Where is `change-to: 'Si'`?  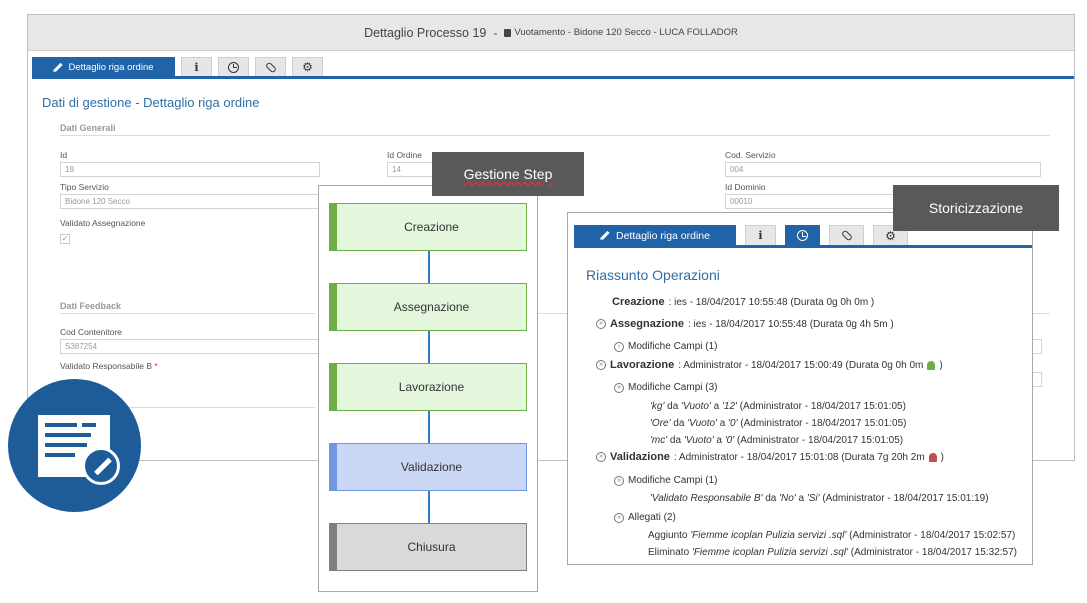 change-to: 'Si' is located at coordinates (813, 498).